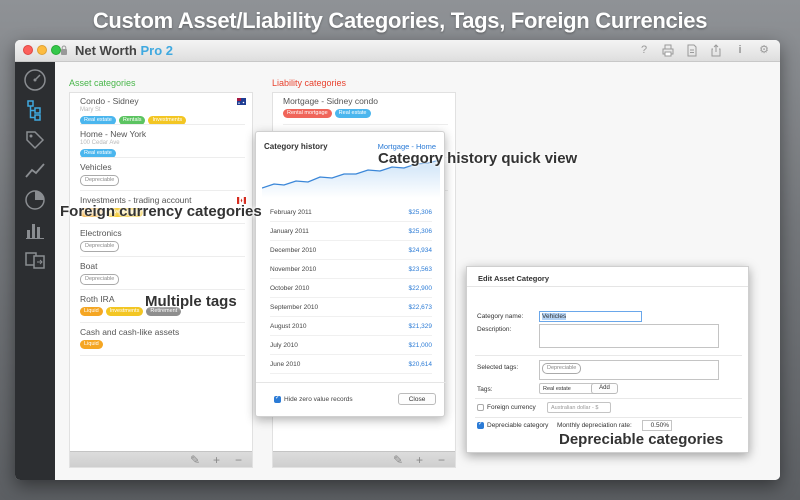 The image size is (800, 500). What do you see at coordinates (35, 140) in the screenshot?
I see `tags-icon` at bounding box center [35, 140].